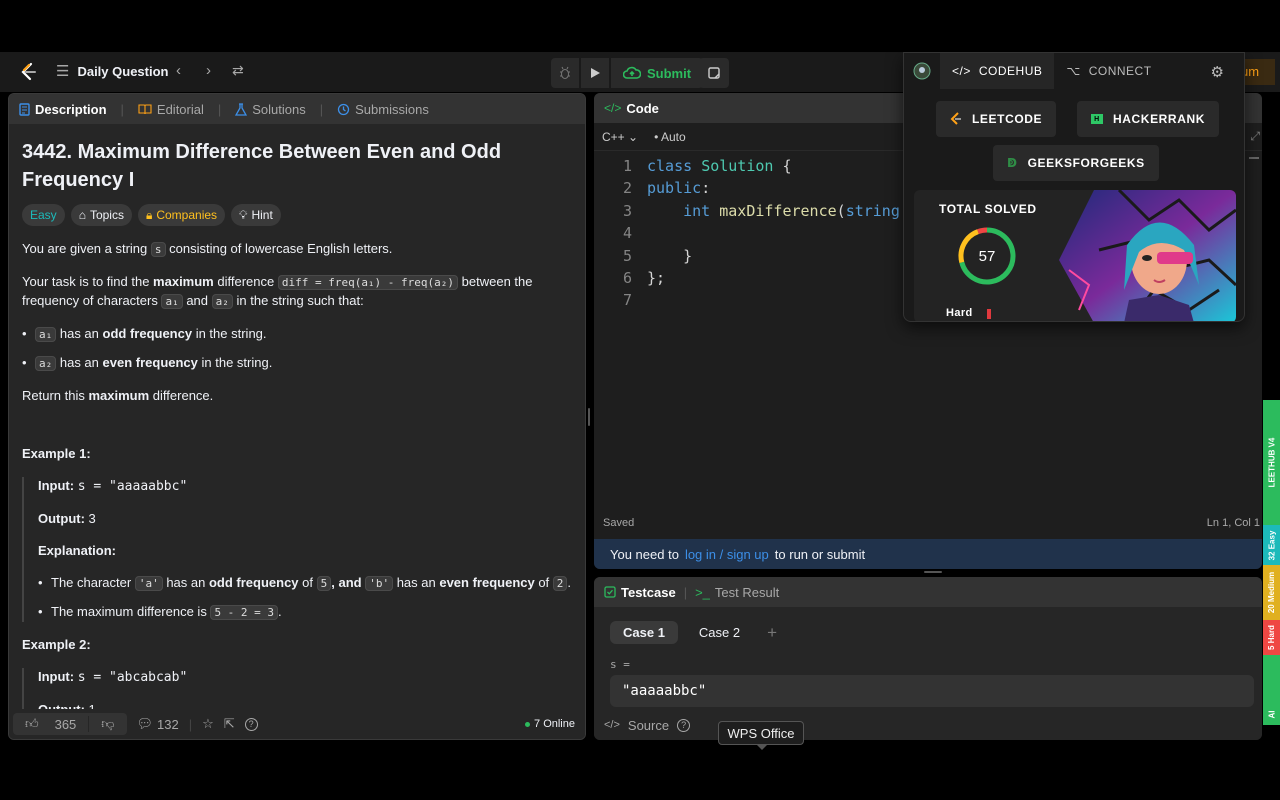 The height and width of the screenshot is (800, 1280). I want to click on share-icon: ⇱, so click(229, 724).